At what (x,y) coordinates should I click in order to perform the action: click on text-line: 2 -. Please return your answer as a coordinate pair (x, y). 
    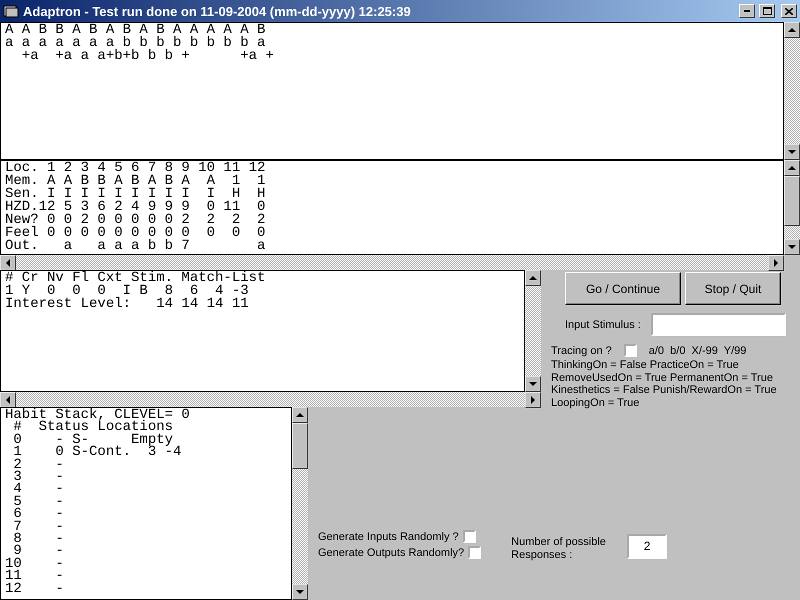
    Looking at the image, I should click on (38, 465).